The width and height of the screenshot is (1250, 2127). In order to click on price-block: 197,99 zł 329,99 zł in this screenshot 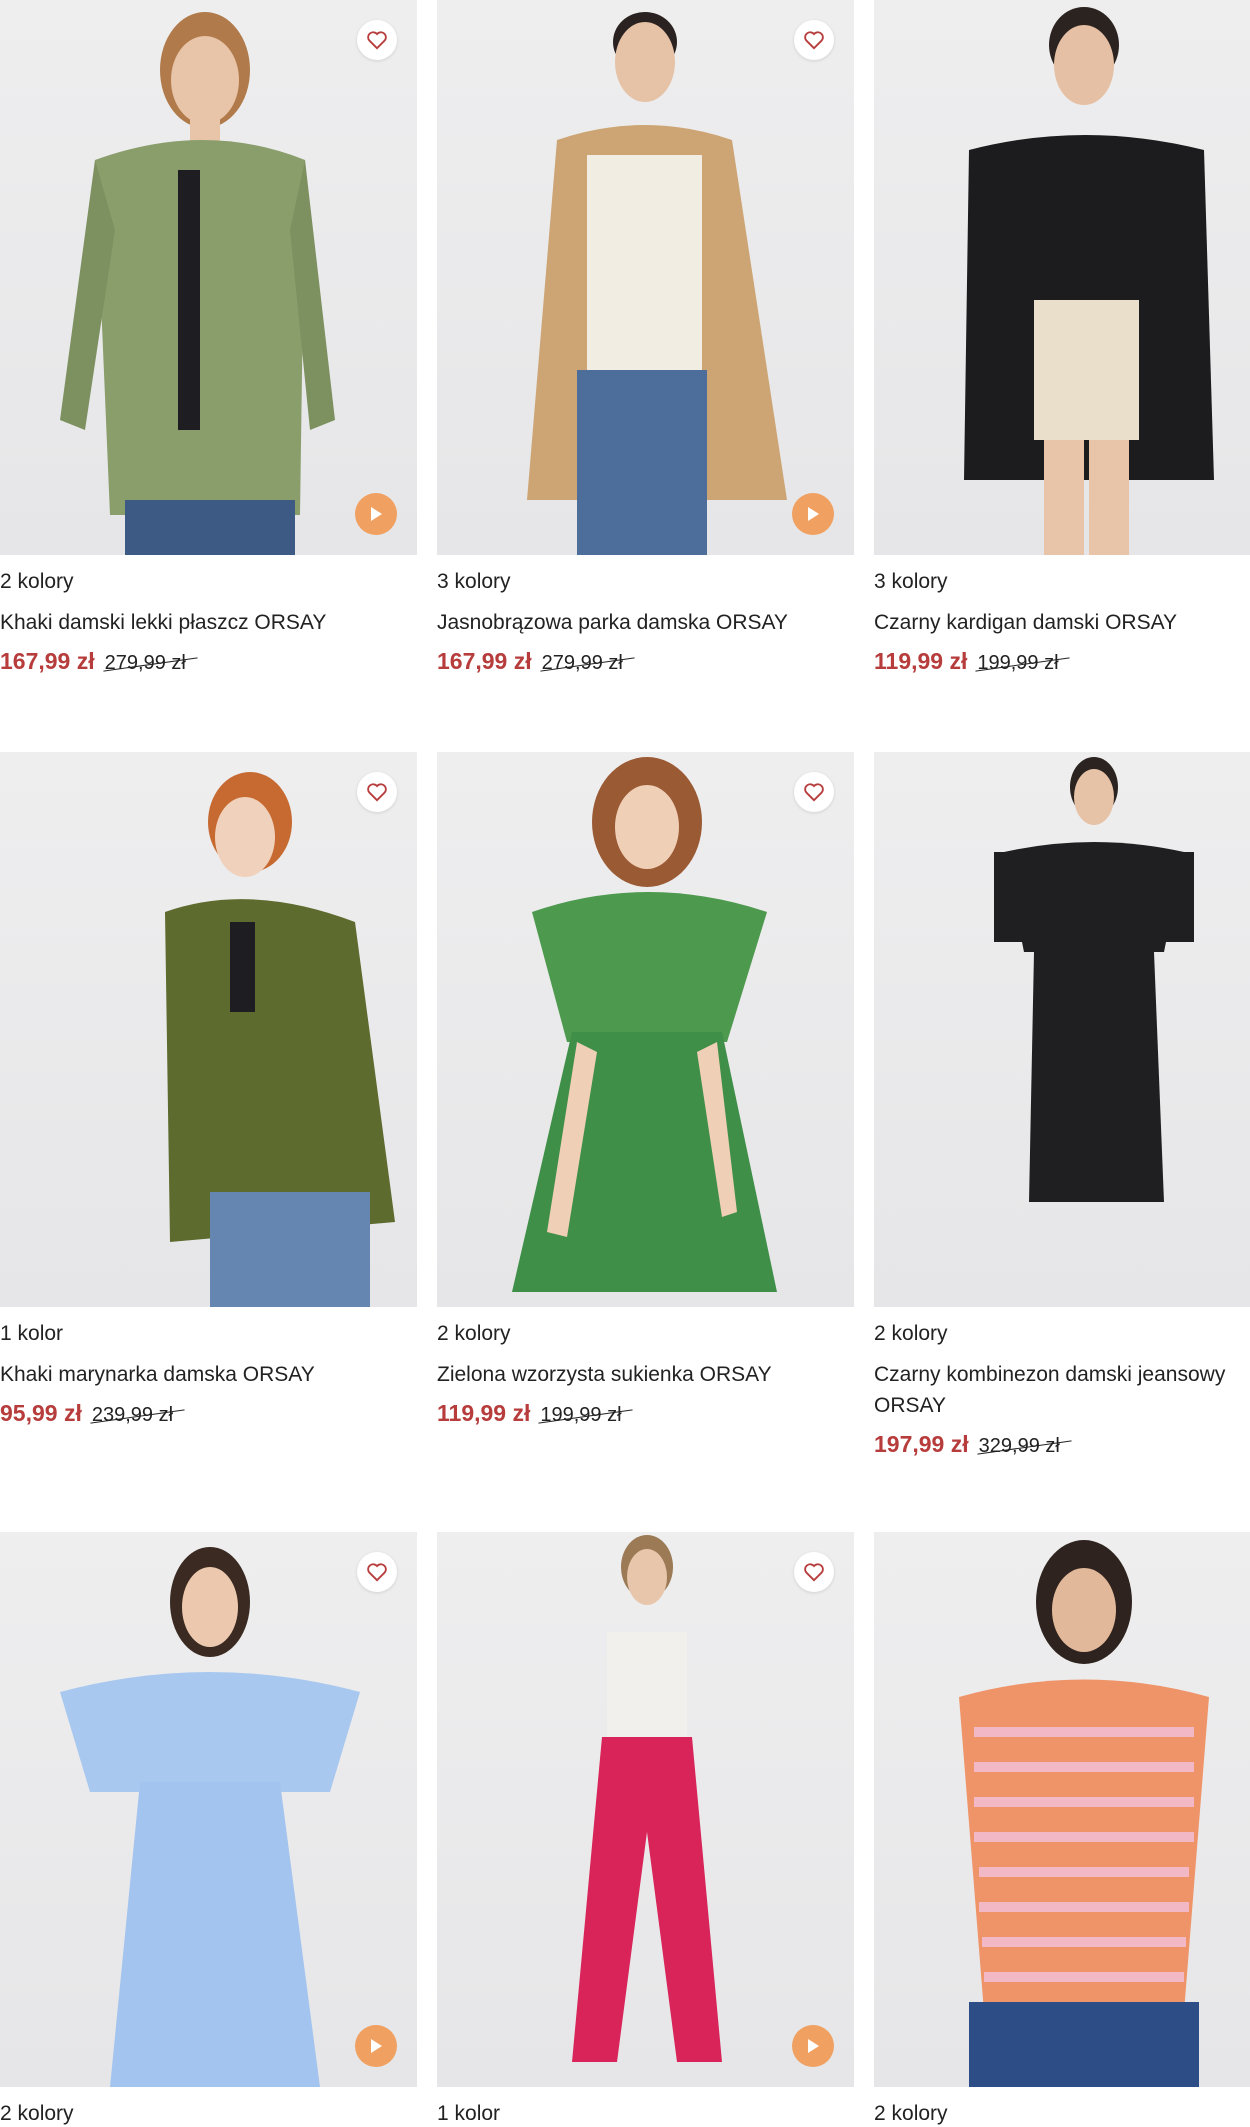, I will do `click(1062, 1444)`.